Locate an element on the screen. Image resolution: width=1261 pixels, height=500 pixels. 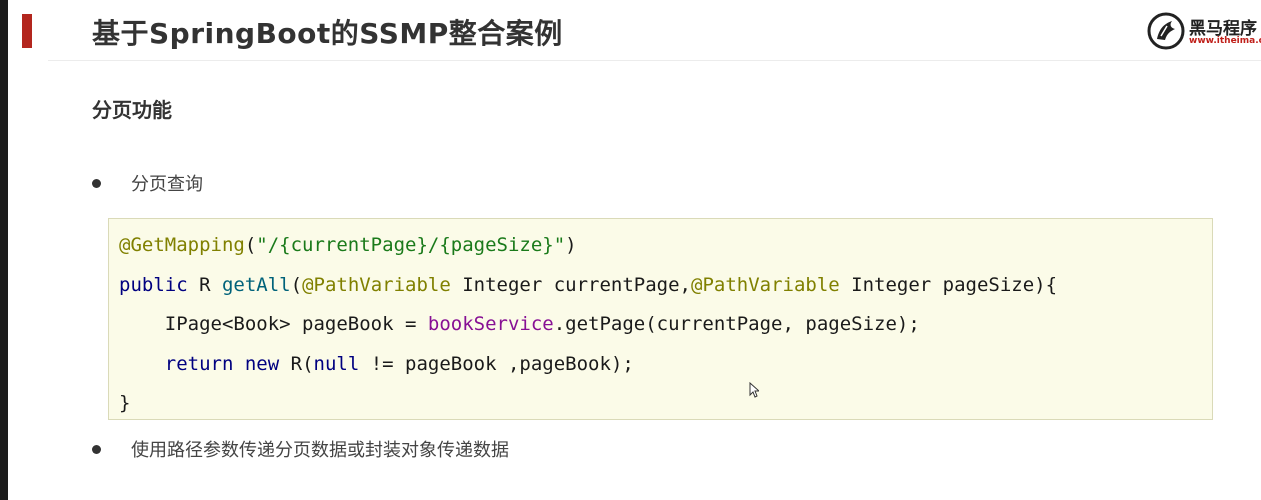
bullet-text: 使用路径参数传递分页数据或封装对象传递数据 is located at coordinates (320, 450).